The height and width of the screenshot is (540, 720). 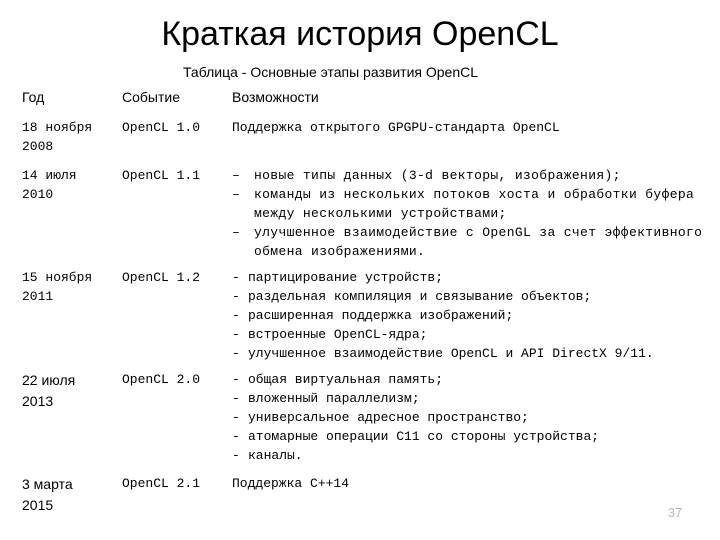 I want to click on list-item-text: универсальное адресное пространство;, so click(x=388, y=417).